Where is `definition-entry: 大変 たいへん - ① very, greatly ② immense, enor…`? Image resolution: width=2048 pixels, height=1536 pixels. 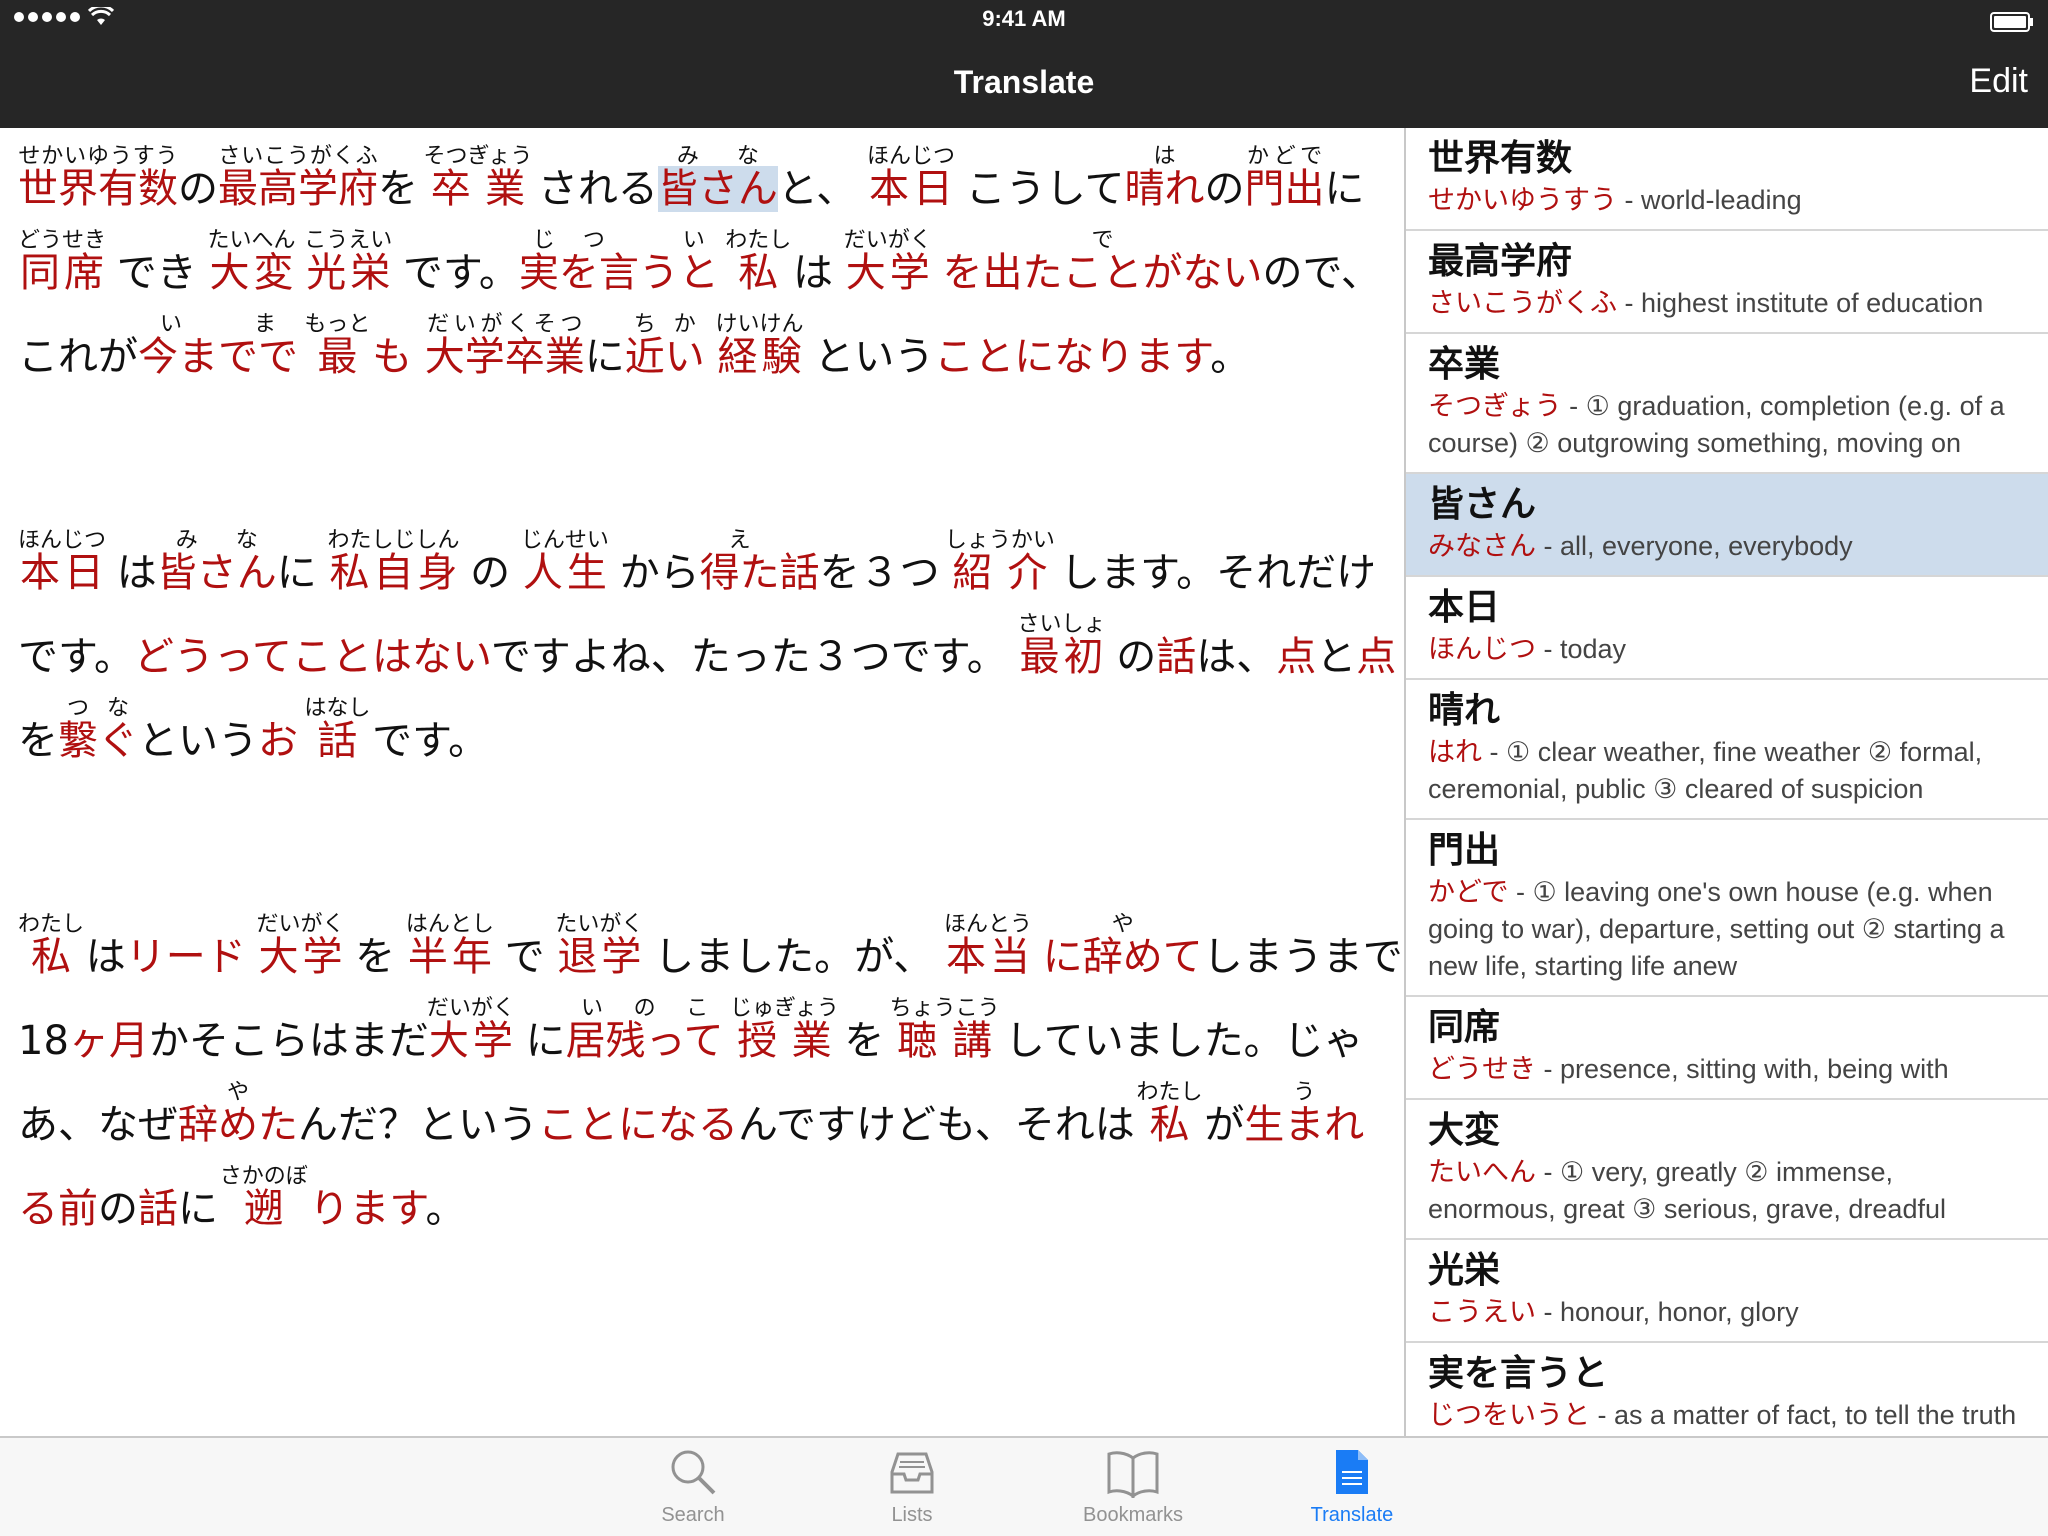
definition-entry: 大変 たいへん - ① very, greatly ② immense, enor… is located at coordinates (1727, 1170).